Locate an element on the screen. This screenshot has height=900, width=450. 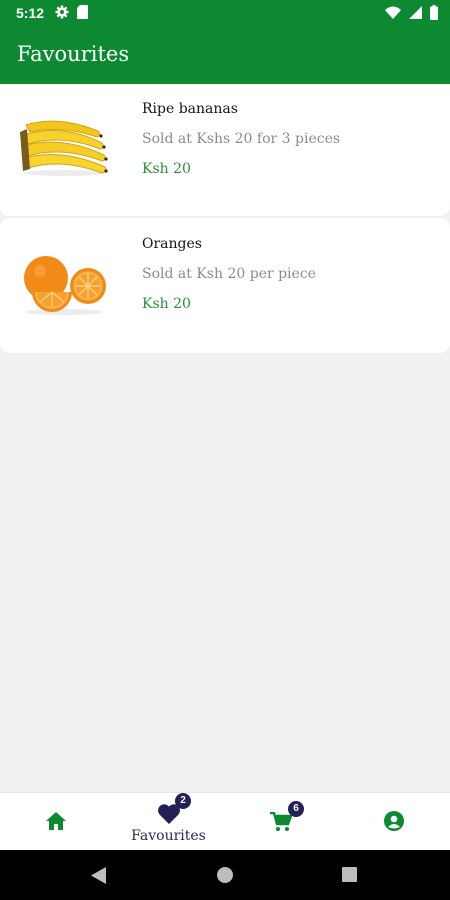
bottom-navigation: 2 Favourites 6 is located at coordinates (225, 821).